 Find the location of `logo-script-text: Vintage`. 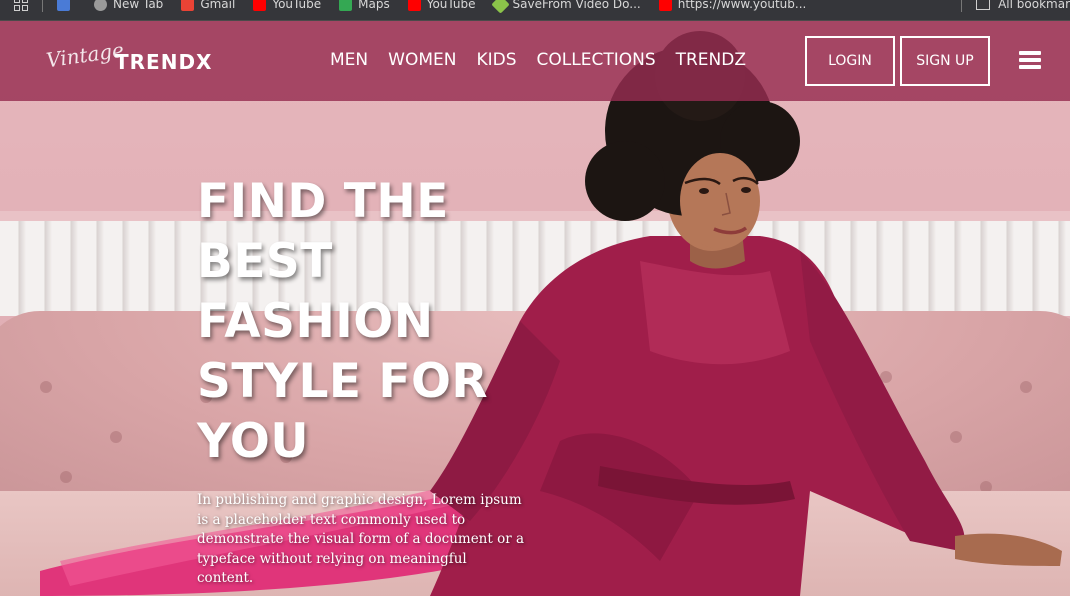

logo-script-text: Vintage is located at coordinates (85, 55).